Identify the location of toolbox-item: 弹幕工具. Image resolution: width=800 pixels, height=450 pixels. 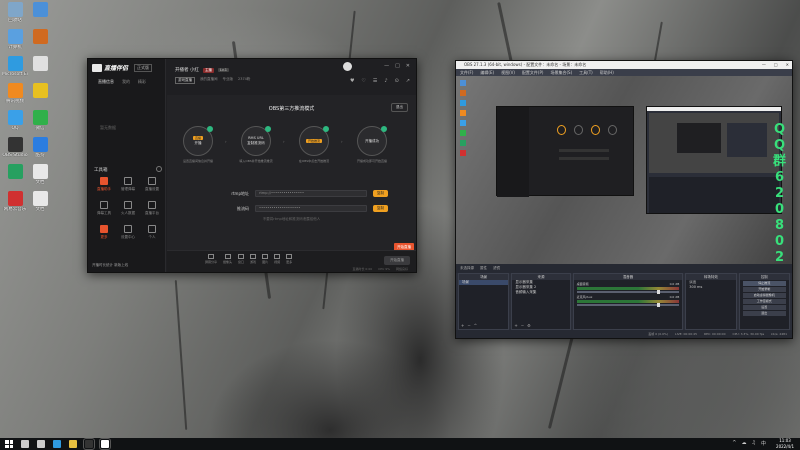
(104, 208).